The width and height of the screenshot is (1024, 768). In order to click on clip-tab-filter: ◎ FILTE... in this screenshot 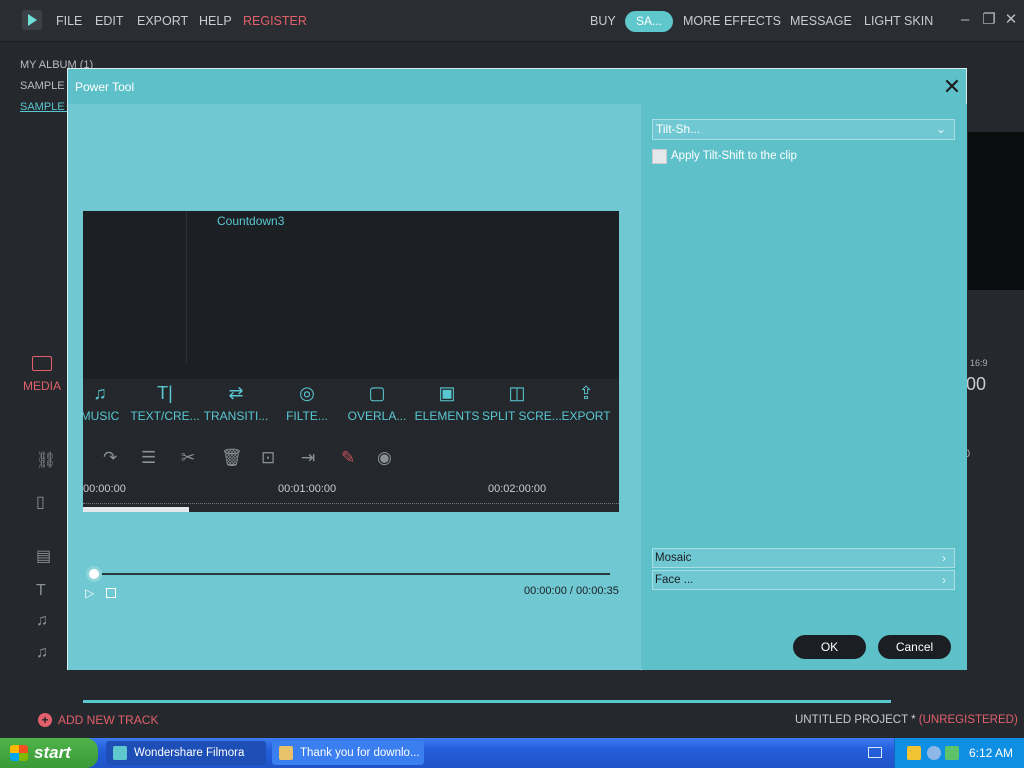, I will do `click(307, 403)`.